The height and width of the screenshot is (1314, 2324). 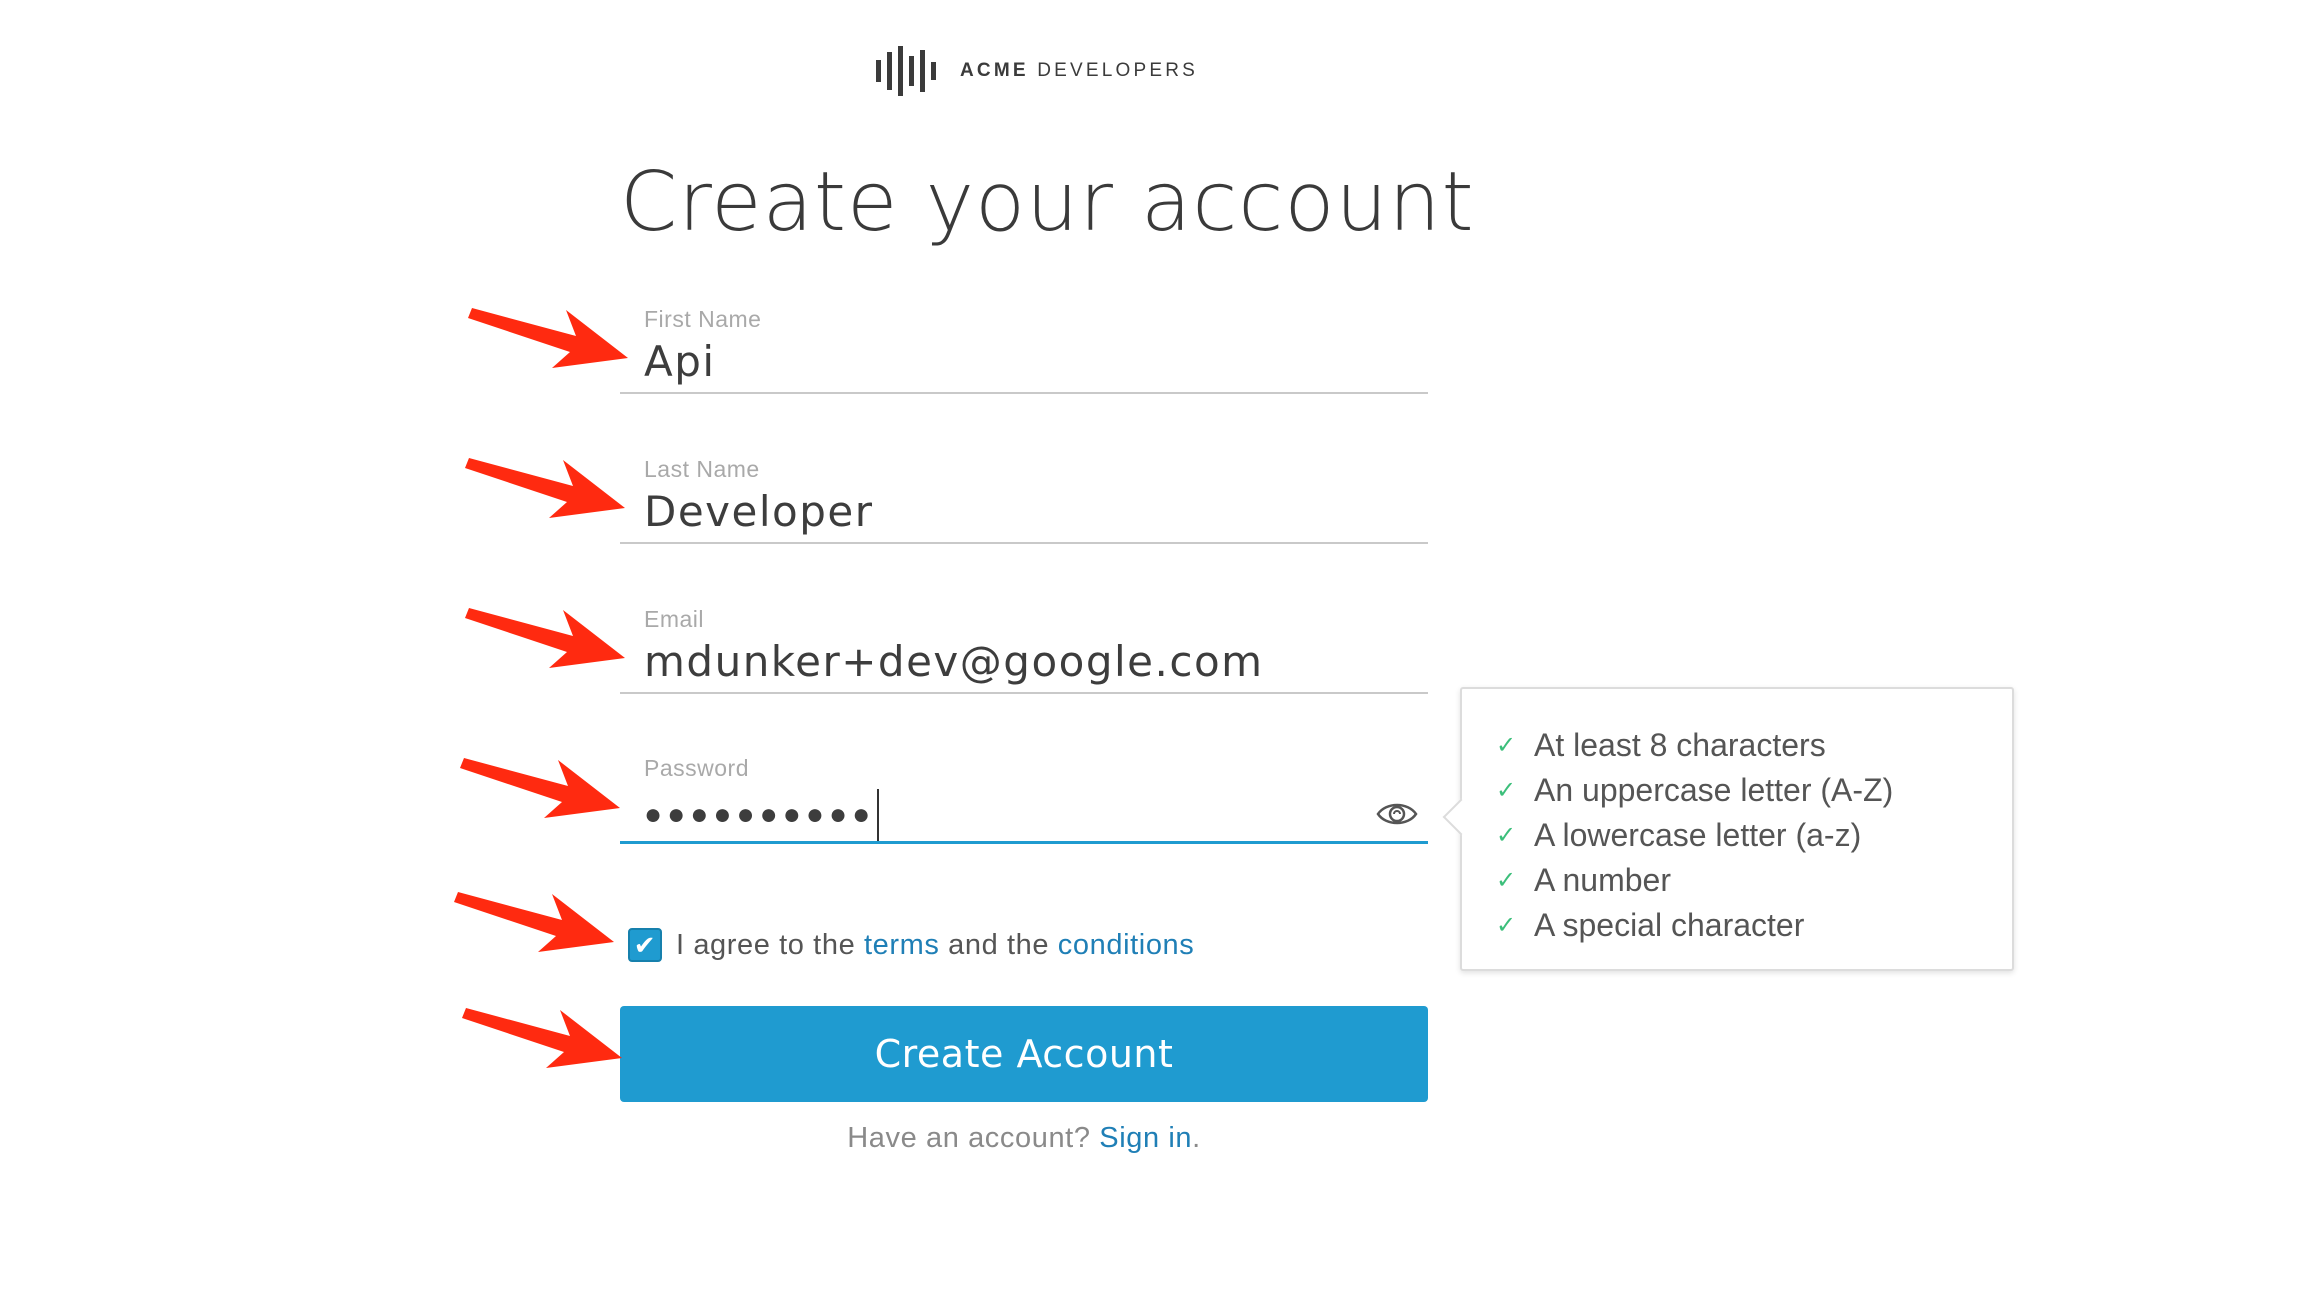 What do you see at coordinates (1461, 817) in the screenshot?
I see `tooltip-pointer` at bounding box center [1461, 817].